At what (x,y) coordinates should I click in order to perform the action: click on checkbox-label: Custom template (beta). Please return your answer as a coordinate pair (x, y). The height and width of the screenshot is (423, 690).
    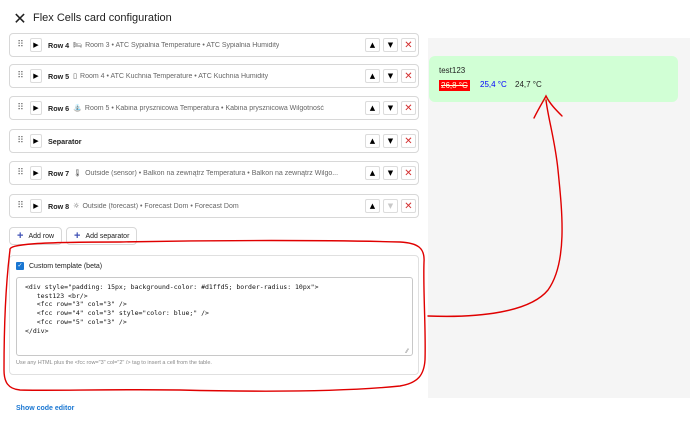
    Looking at the image, I should click on (66, 266).